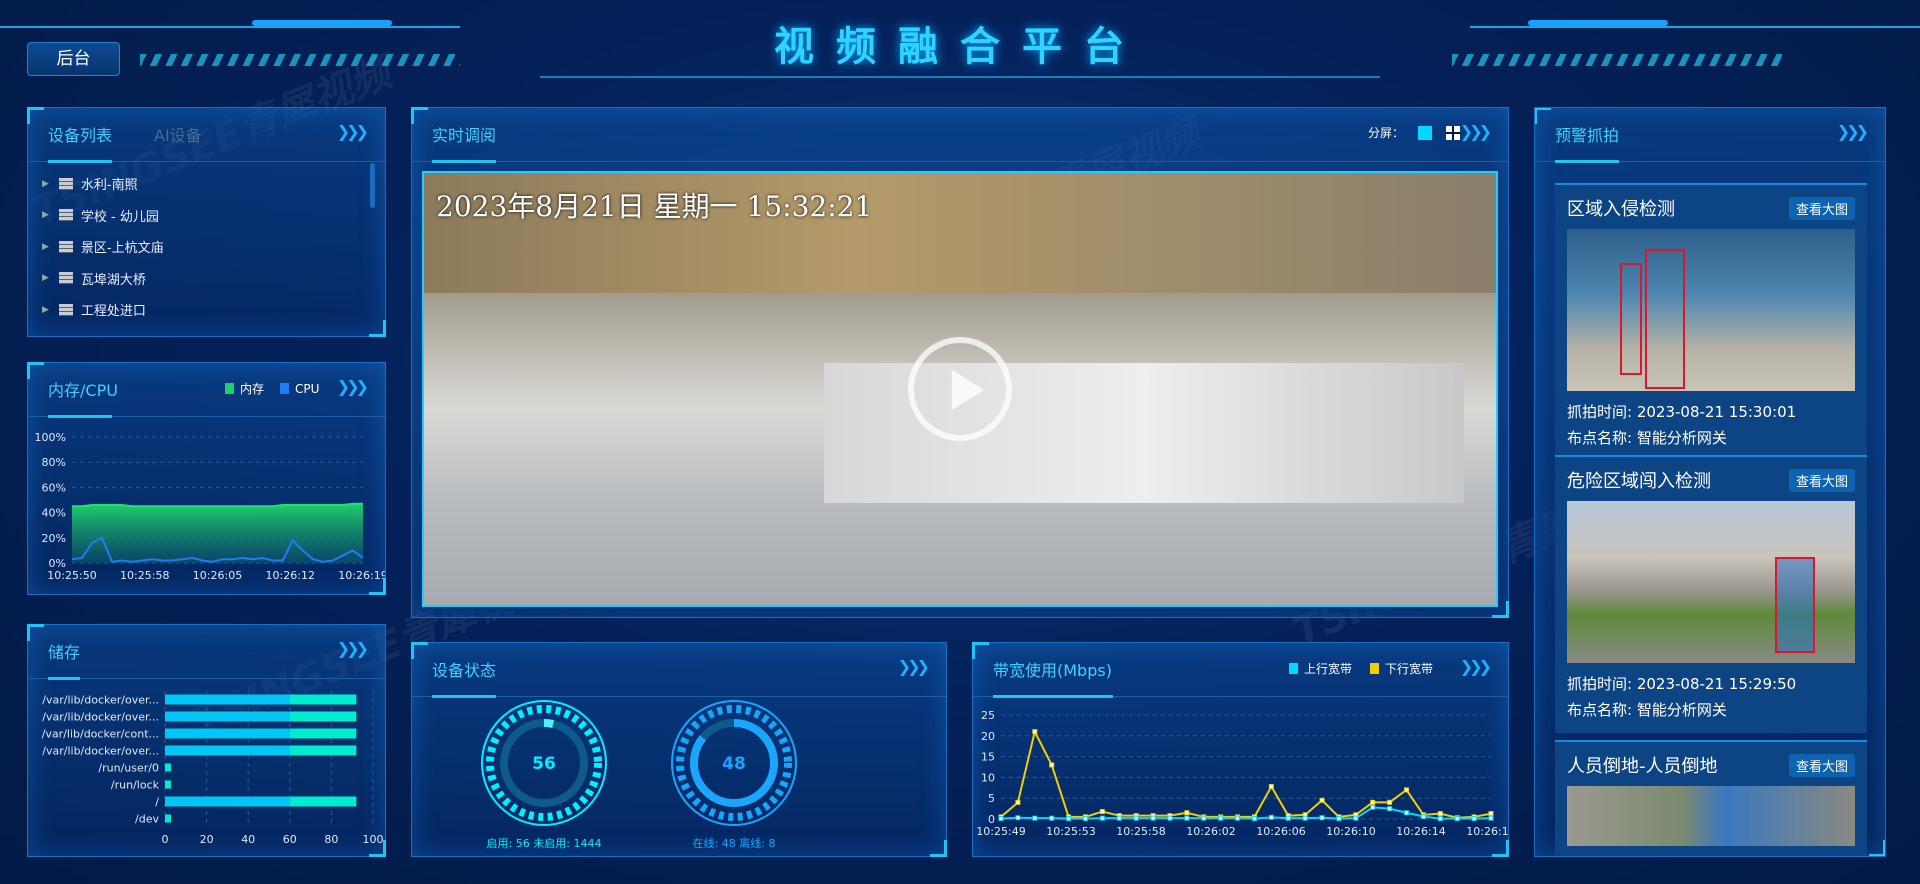 The height and width of the screenshot is (884, 1920). What do you see at coordinates (206, 184) in the screenshot?
I see `device-tree-item: ▶ 水利-南照` at bounding box center [206, 184].